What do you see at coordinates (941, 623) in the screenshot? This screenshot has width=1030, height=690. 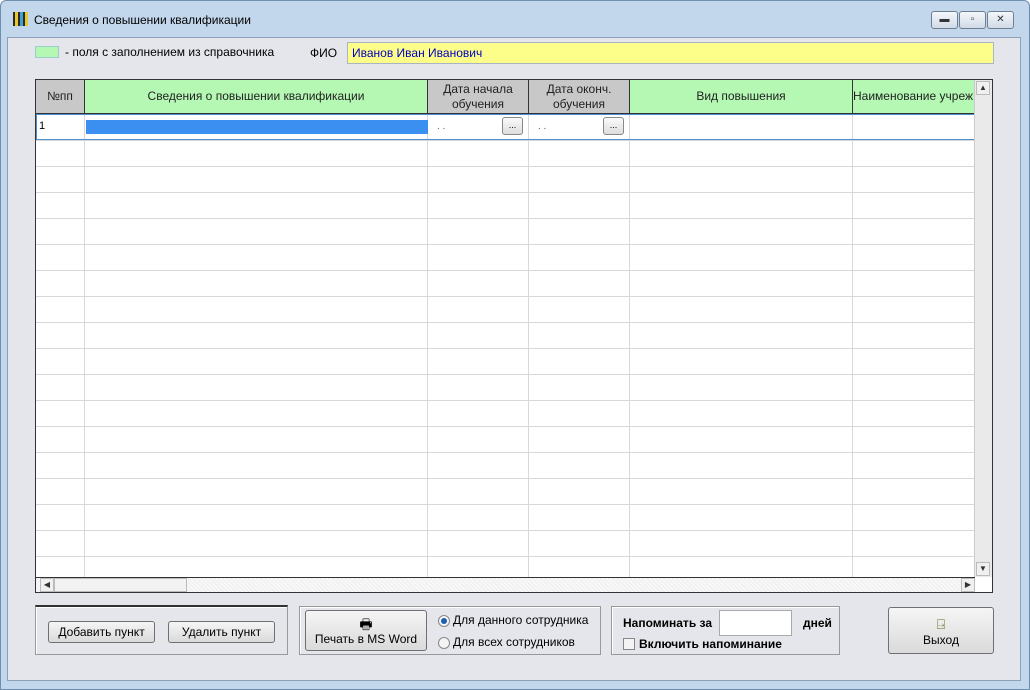 I see `exit-door-icon: ⍈` at bounding box center [941, 623].